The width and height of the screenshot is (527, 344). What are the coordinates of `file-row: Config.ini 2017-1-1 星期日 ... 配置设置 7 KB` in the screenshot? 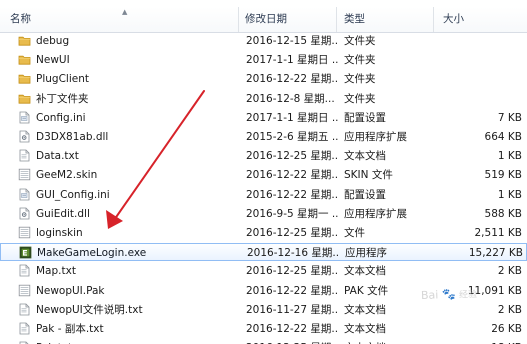 It's located at (263, 118).